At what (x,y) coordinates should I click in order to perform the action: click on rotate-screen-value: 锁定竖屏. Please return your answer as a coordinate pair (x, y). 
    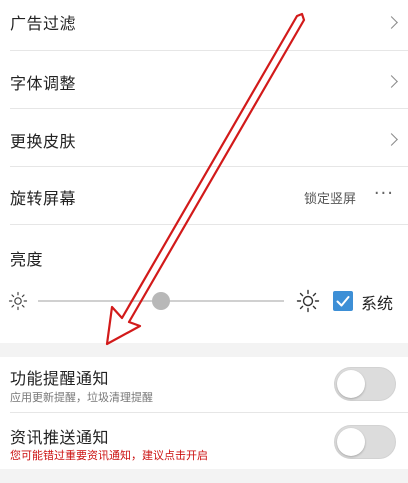
    Looking at the image, I should click on (329, 199).